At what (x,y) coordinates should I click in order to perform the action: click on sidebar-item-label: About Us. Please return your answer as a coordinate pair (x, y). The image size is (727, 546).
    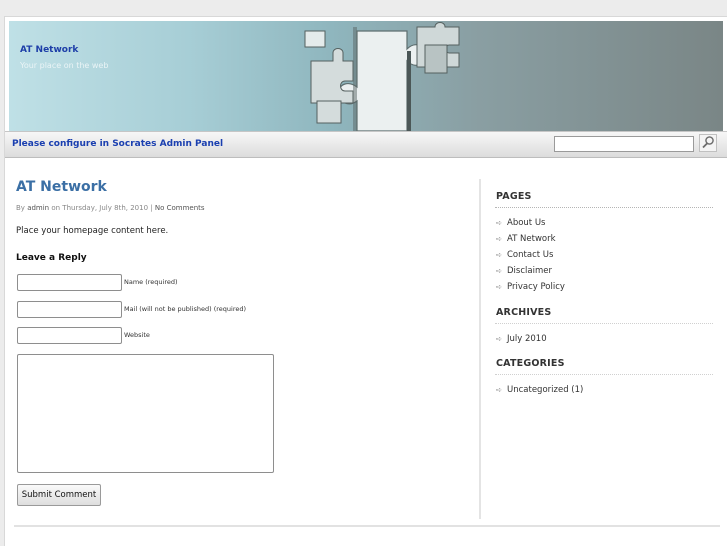
    Looking at the image, I should click on (526, 223).